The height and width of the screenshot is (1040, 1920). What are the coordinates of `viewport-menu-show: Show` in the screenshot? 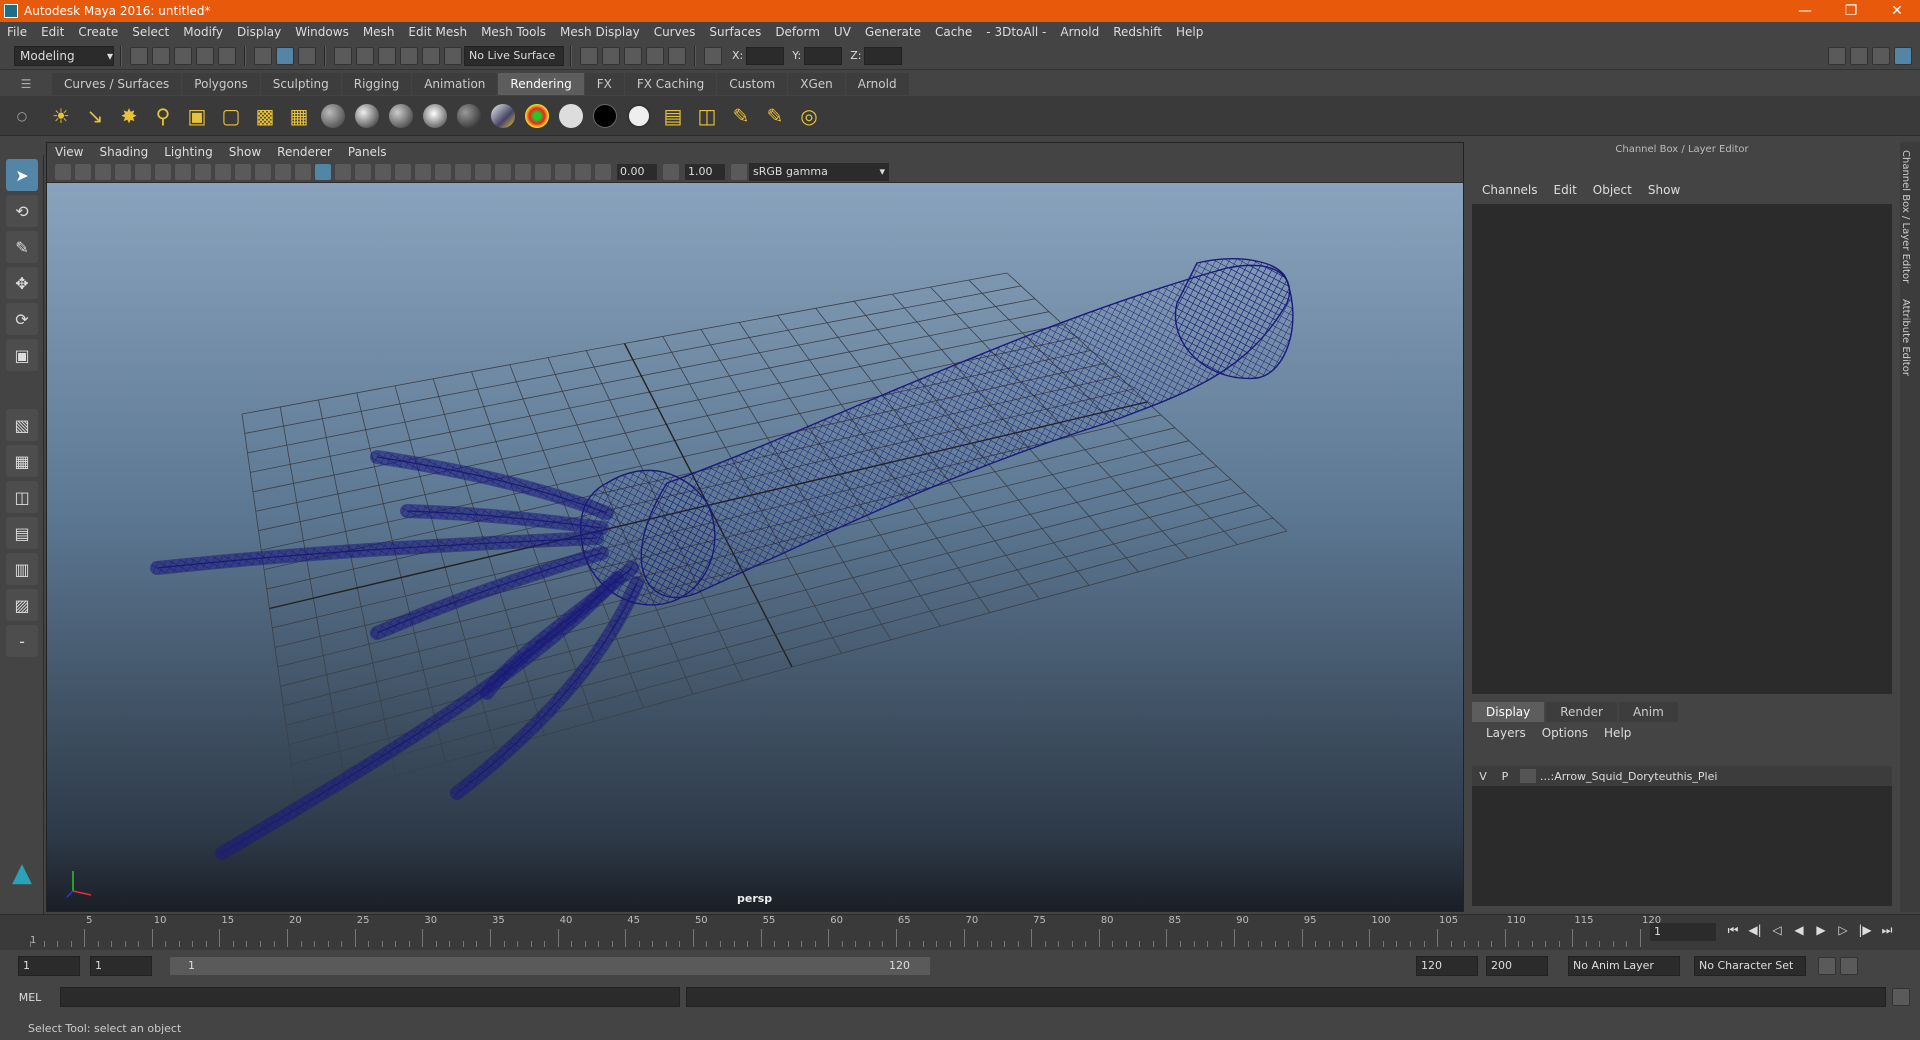 It's located at (245, 152).